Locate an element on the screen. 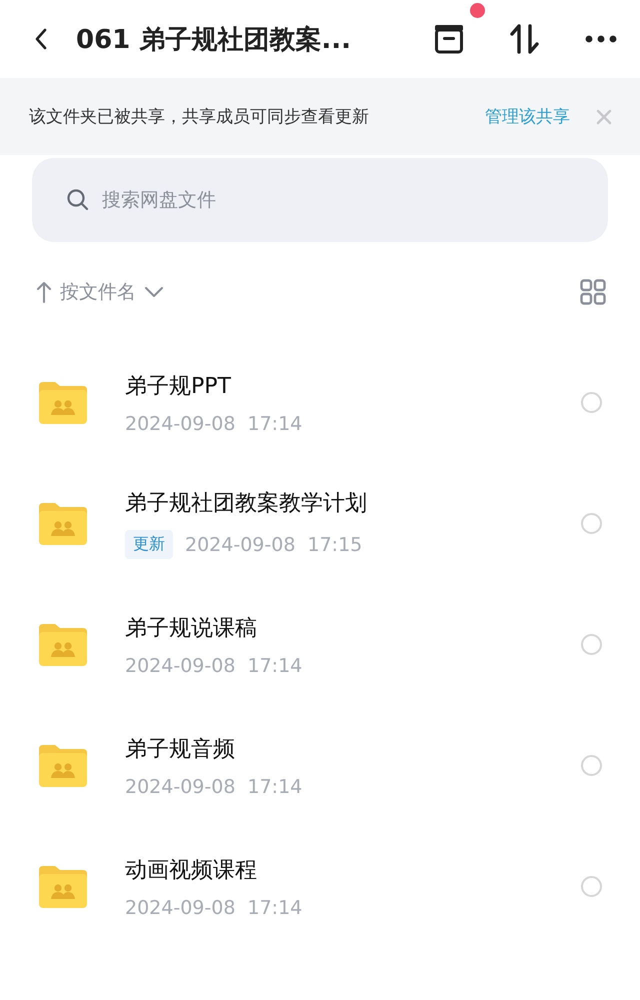 The image size is (640, 1000). folder-name: 弟子规社团教案教学计划 is located at coordinates (353, 503).